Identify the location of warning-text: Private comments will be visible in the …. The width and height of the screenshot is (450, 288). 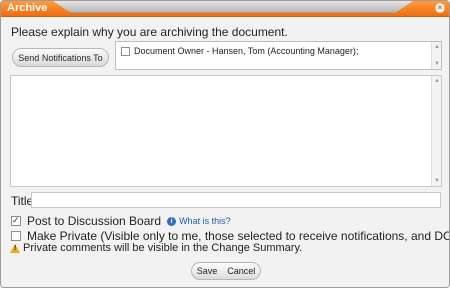
(163, 248).